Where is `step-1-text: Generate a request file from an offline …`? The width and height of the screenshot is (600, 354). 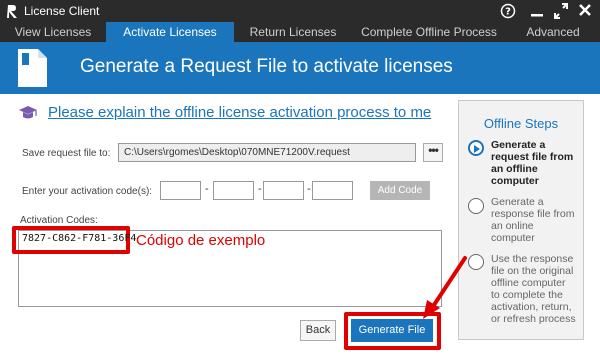
step-1-text: Generate a request file from an offline … is located at coordinates (532, 163).